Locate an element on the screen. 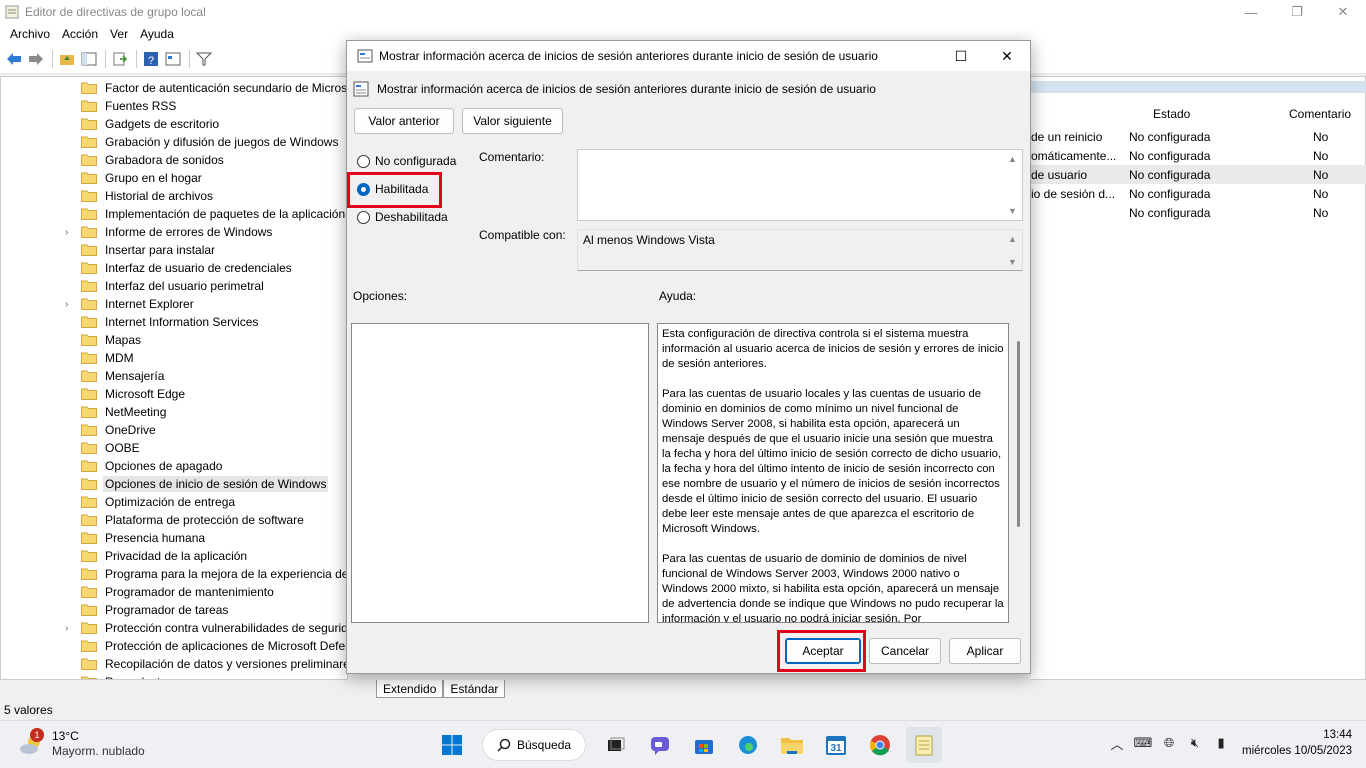  keyboard-icon: ⌨ is located at coordinates (1143, 743).